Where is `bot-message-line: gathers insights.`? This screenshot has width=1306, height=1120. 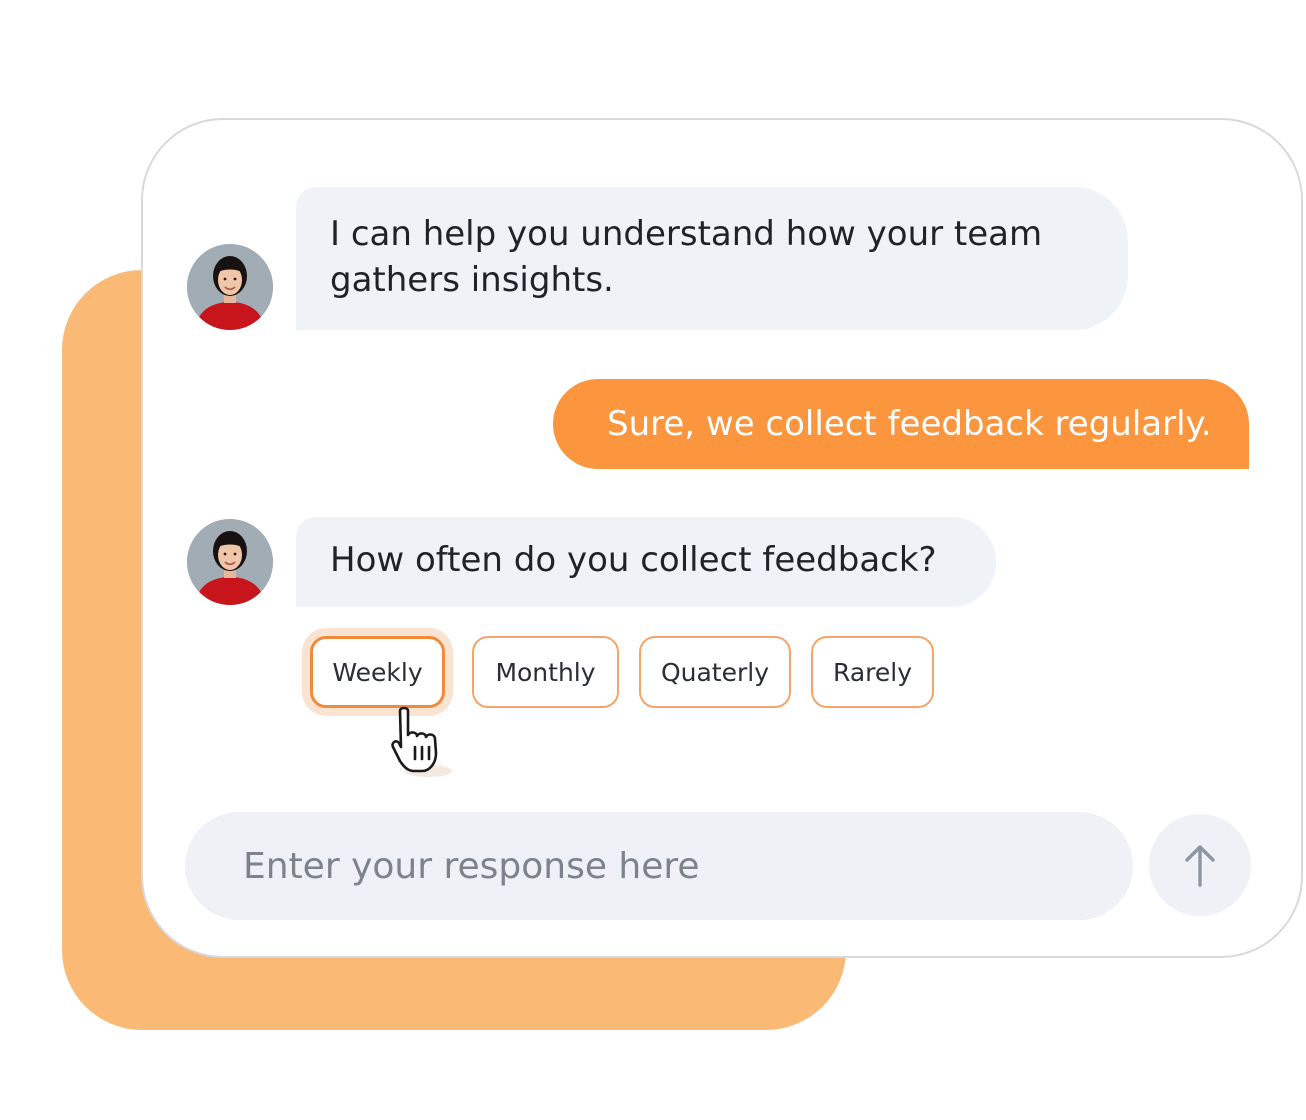
bot-message-line: gathers insights. is located at coordinates (472, 280).